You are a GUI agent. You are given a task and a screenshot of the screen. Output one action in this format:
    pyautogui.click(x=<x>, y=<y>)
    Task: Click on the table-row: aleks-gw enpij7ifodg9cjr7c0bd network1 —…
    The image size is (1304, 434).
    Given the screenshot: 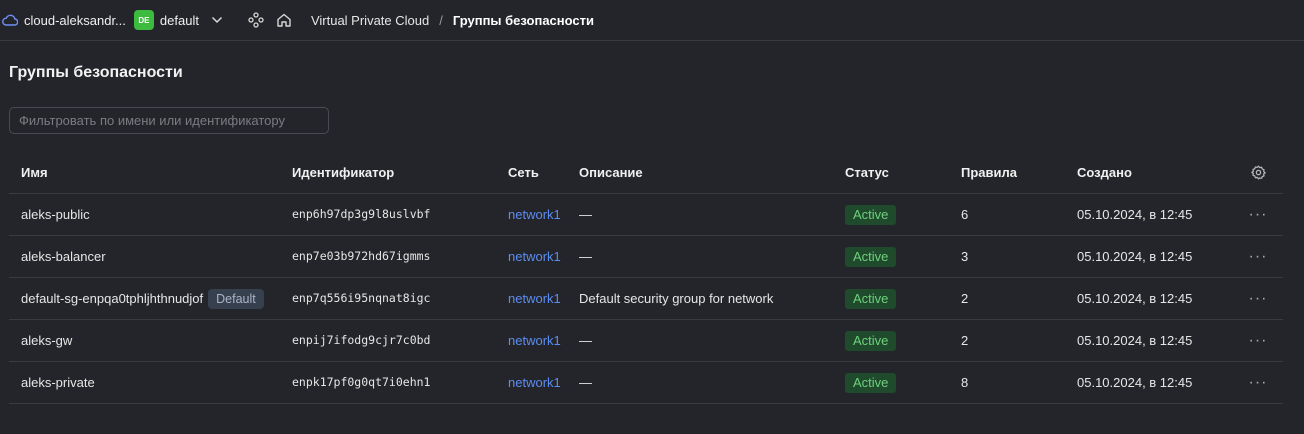 What is the action you would take?
    pyautogui.click(x=646, y=341)
    